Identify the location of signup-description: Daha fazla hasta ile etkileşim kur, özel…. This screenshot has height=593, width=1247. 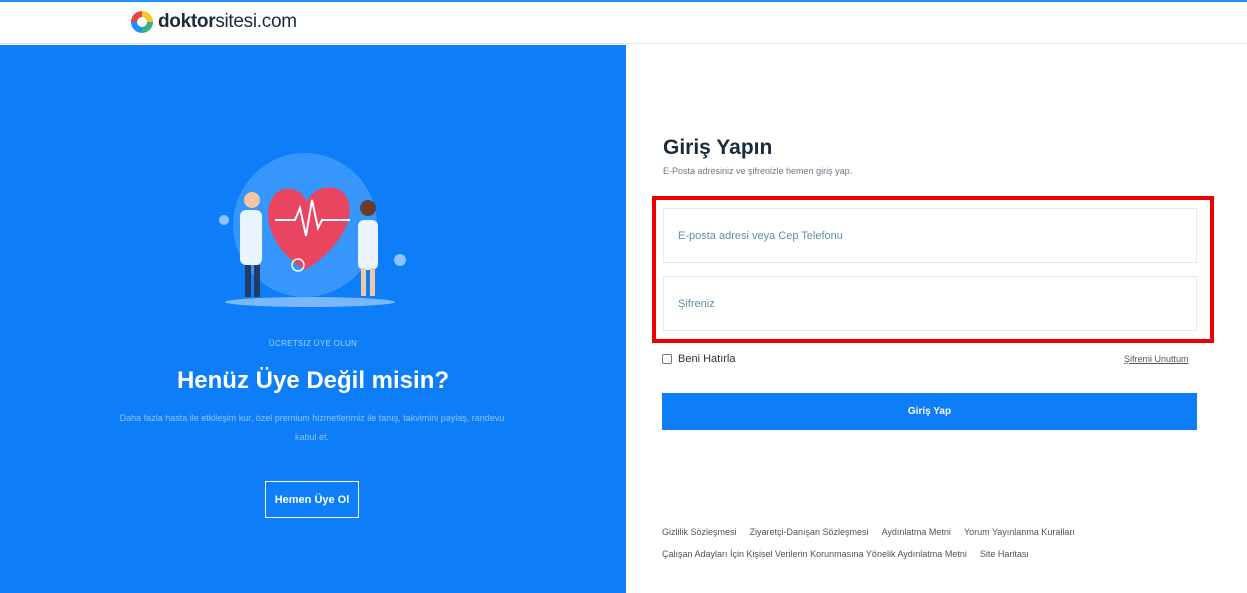
(312, 427).